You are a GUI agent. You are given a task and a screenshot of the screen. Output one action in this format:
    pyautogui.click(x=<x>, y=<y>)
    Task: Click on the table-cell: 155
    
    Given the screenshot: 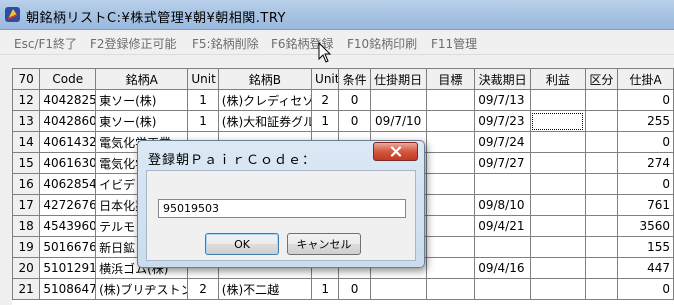 What is the action you would take?
    pyautogui.click(x=645, y=247)
    